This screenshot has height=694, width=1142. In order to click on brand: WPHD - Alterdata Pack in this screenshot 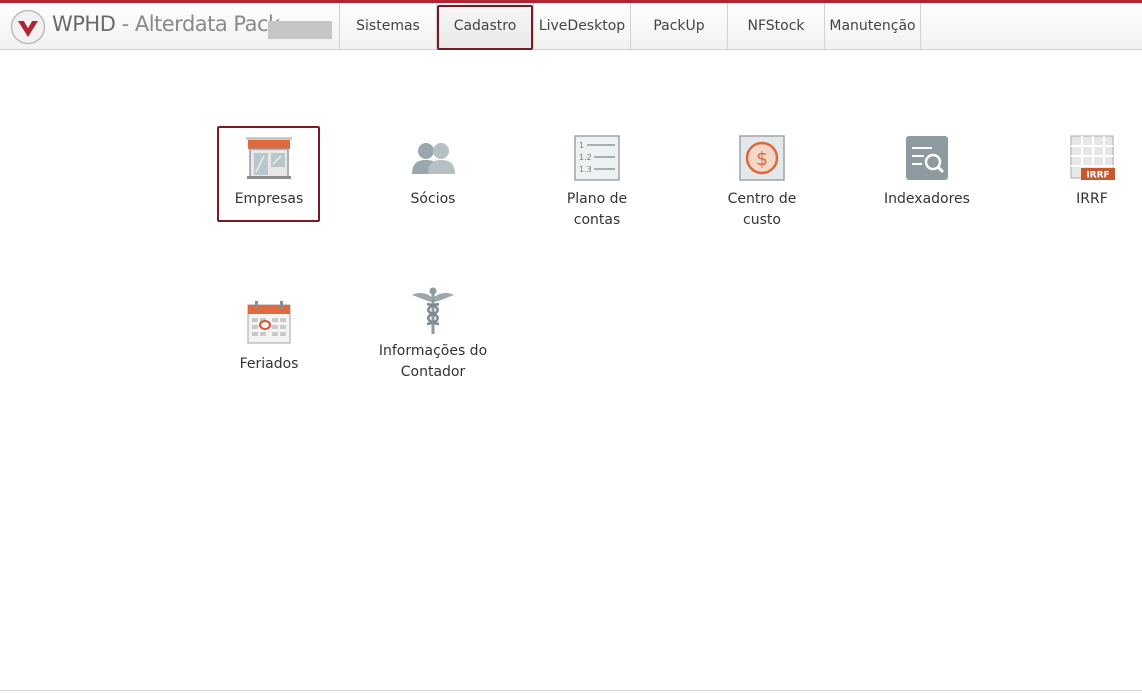, I will do `click(169, 26)`.